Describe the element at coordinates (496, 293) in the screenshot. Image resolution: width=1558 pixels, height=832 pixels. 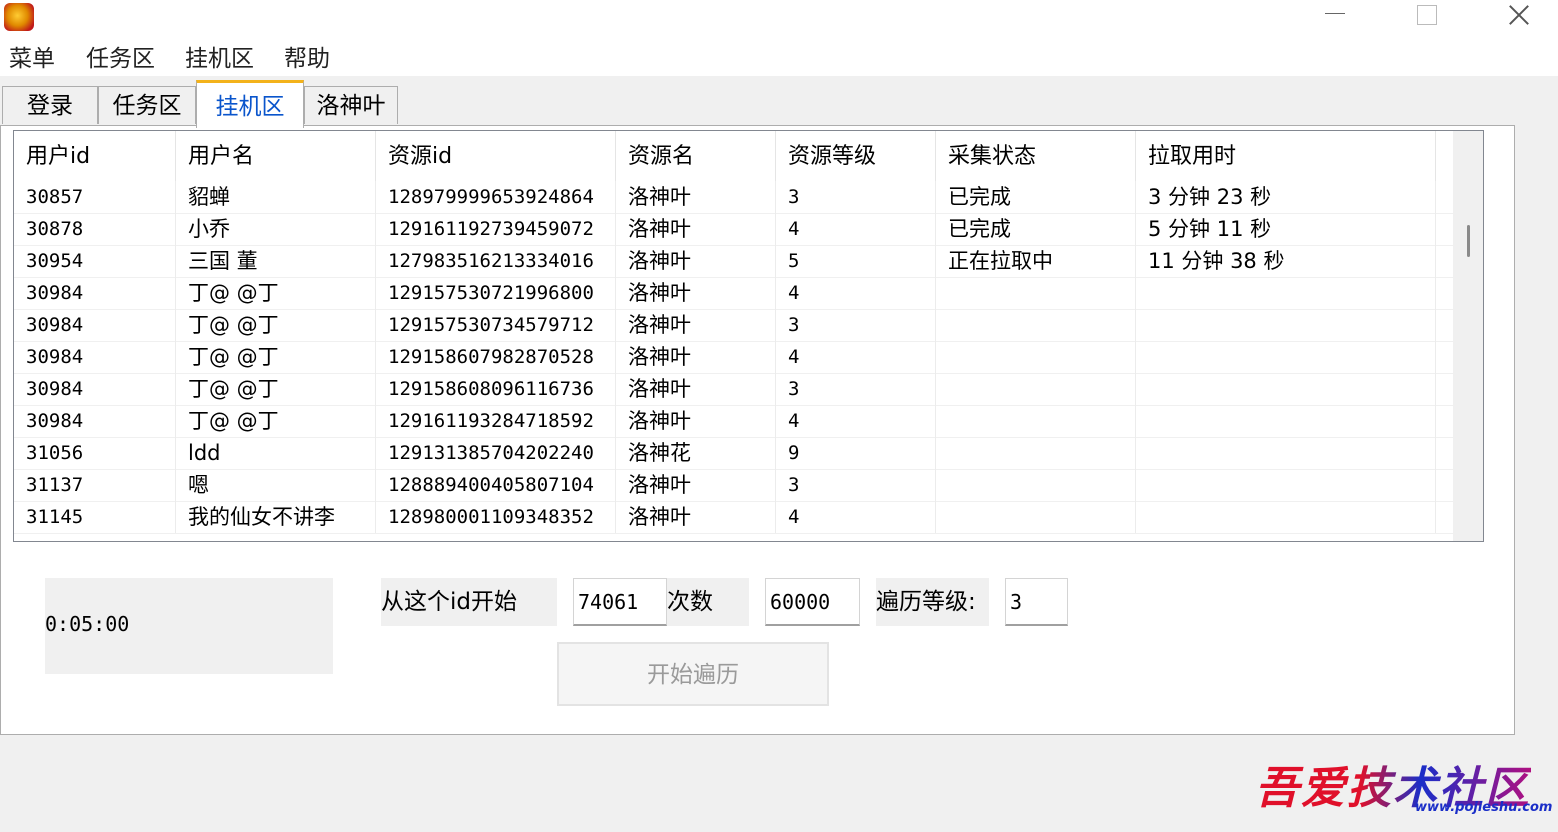
I see `cell-resource-id: 129157530721996800` at that location.